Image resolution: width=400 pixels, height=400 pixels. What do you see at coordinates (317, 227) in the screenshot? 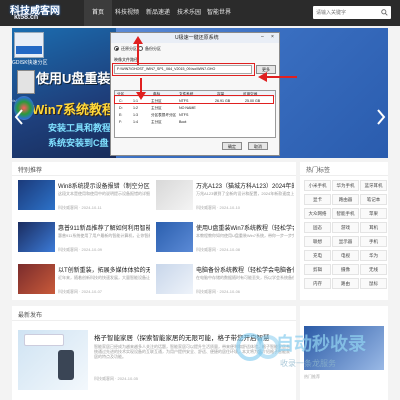
I see `tag-item: 固态` at bounding box center [317, 227].